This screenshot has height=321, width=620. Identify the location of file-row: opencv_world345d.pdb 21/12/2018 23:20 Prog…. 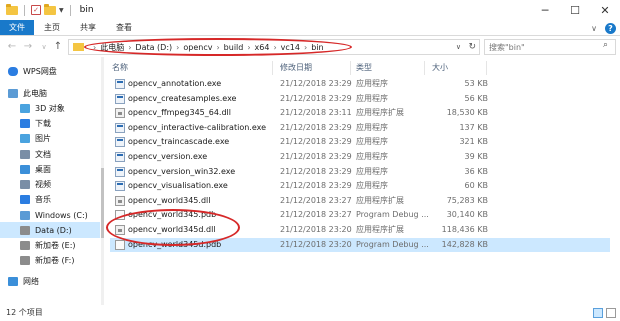
(360, 244).